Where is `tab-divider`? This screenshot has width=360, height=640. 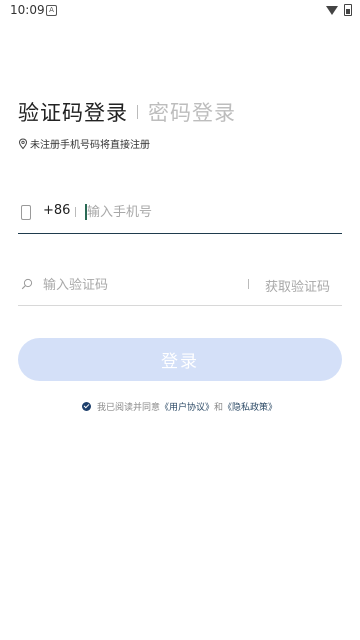 tab-divider is located at coordinates (137, 112).